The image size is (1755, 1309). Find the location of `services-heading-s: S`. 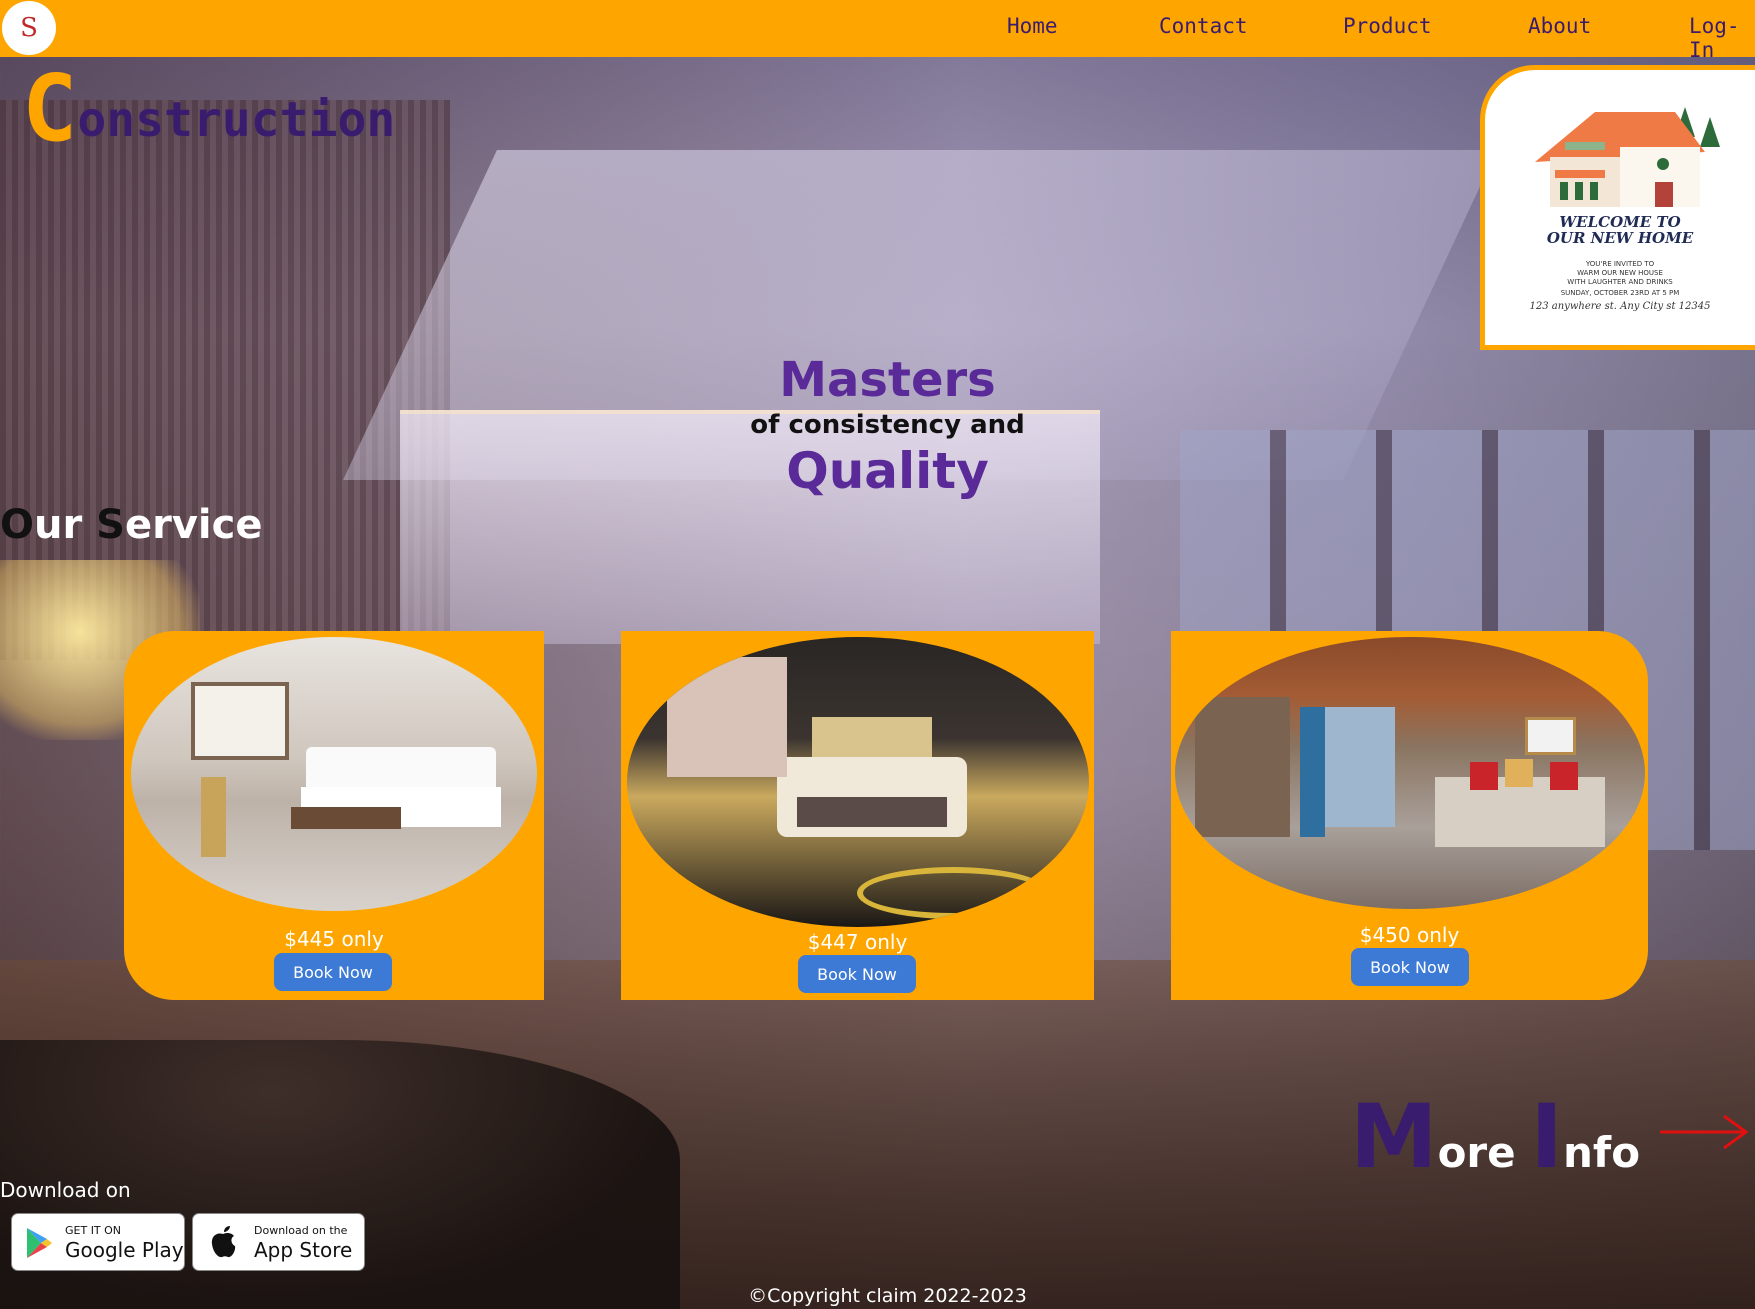

services-heading-s: S is located at coordinates (110, 525).